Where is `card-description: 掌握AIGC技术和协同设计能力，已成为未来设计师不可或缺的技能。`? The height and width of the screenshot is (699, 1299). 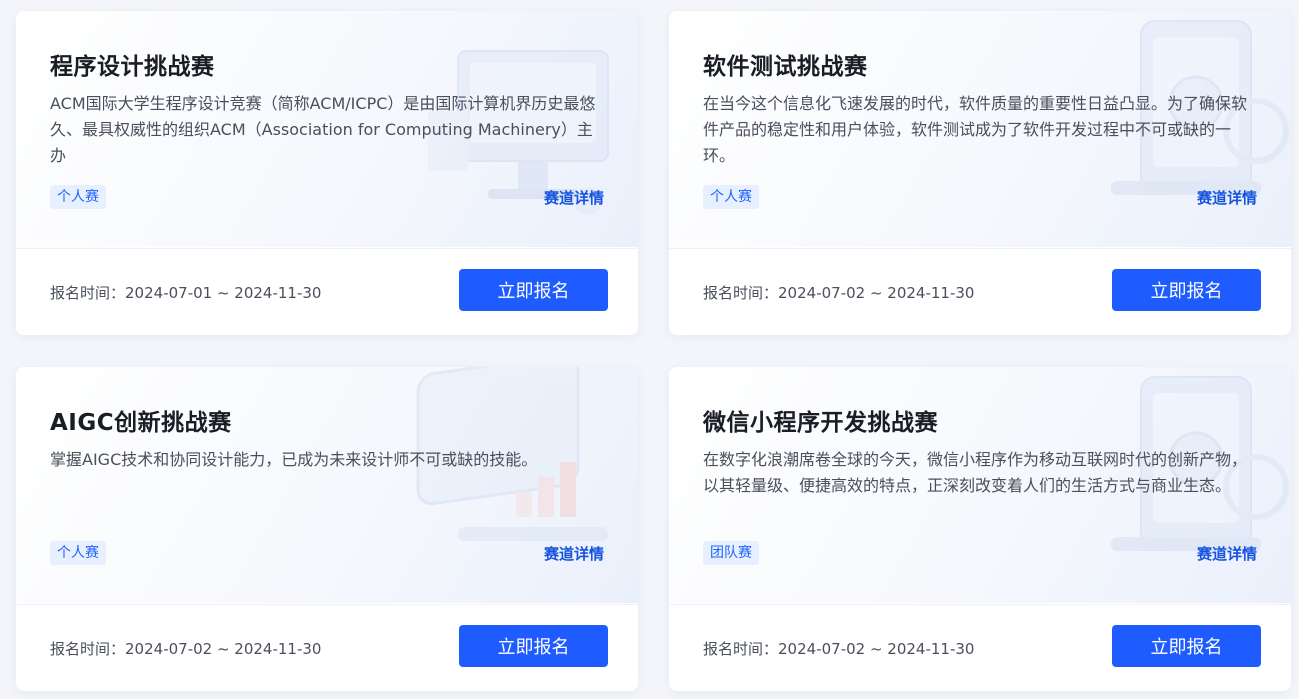
card-description: 掌握AIGC技术和协同设计能力，已成为未来设计师不可或缺的技能。 is located at coordinates (294, 459).